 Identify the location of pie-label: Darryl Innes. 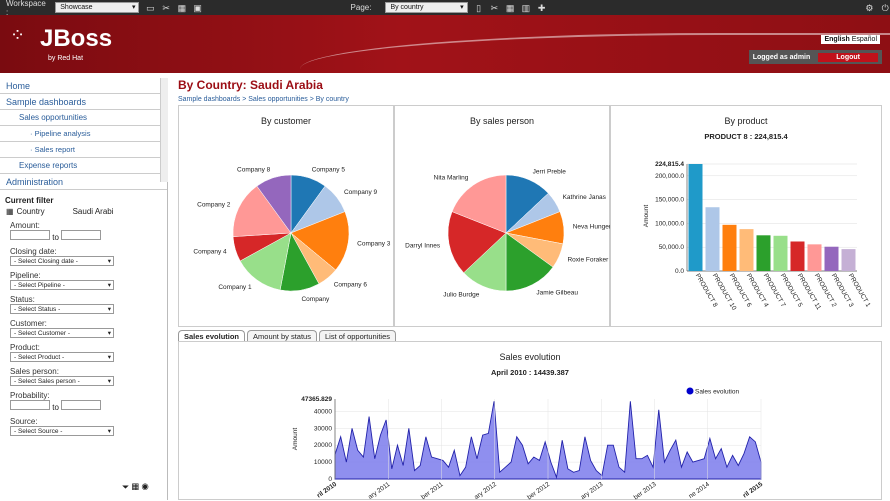
(423, 246).